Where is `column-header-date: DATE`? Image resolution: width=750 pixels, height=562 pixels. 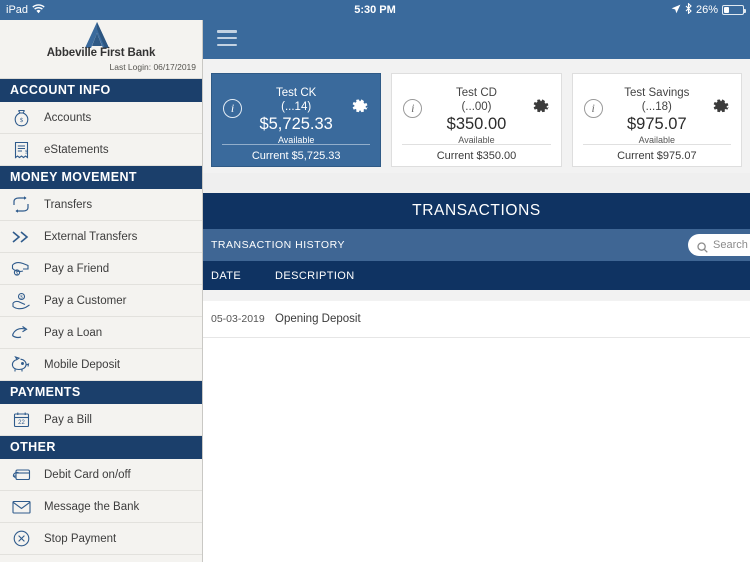
column-header-date: DATE is located at coordinates (226, 275).